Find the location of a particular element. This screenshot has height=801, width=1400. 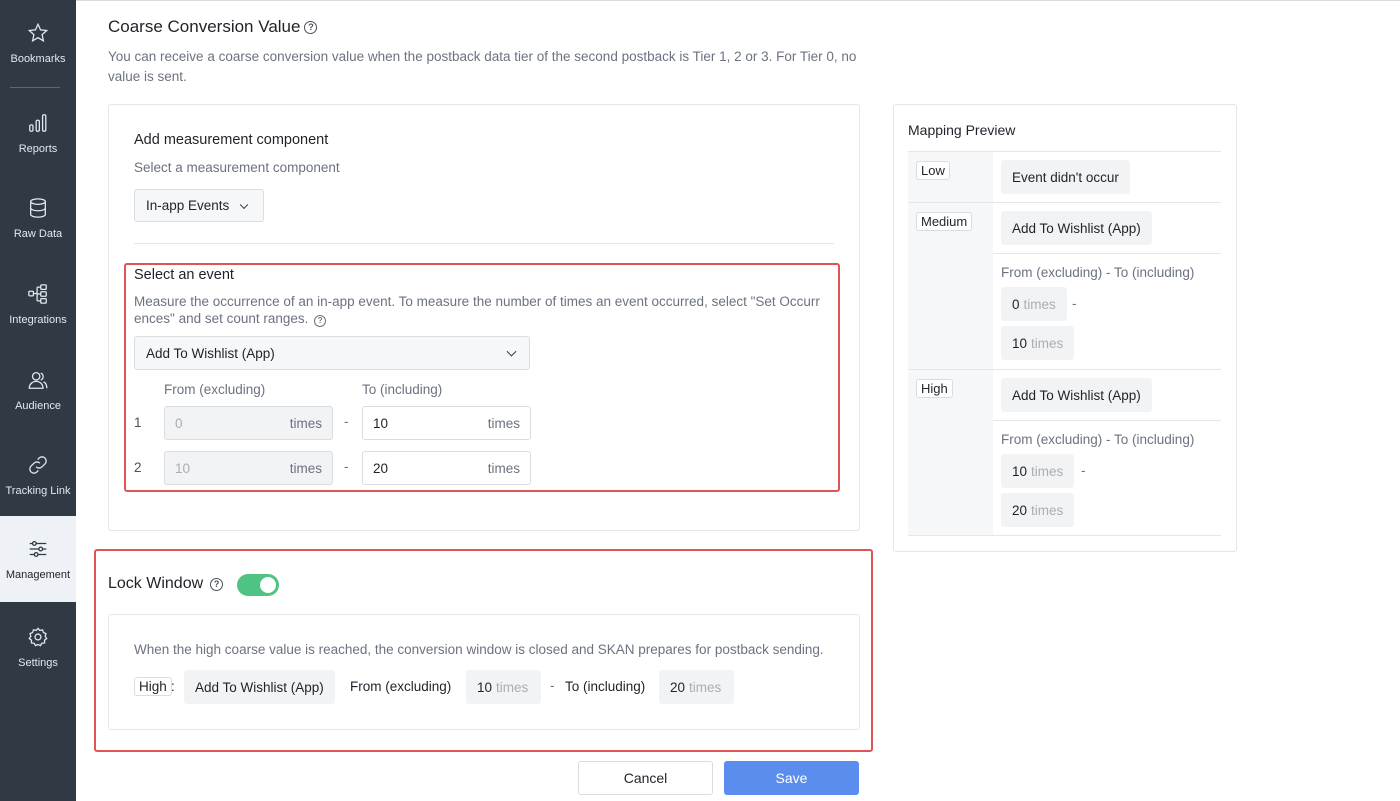

mapping-label-column is located at coordinates (950, 343).